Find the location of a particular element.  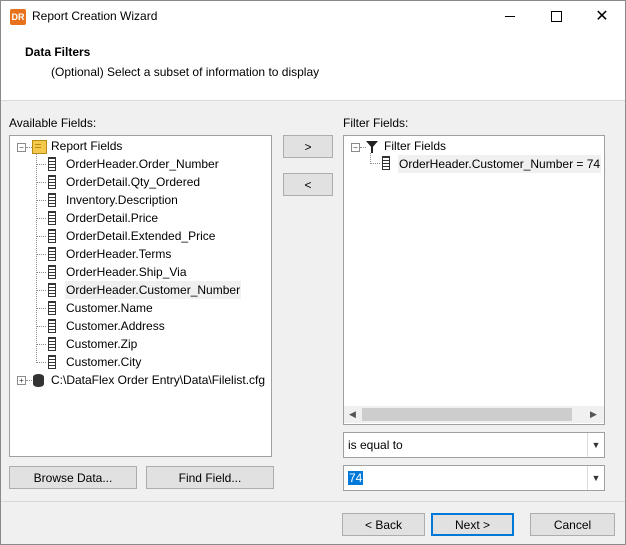

expand-icon: + is located at coordinates (21, 380).